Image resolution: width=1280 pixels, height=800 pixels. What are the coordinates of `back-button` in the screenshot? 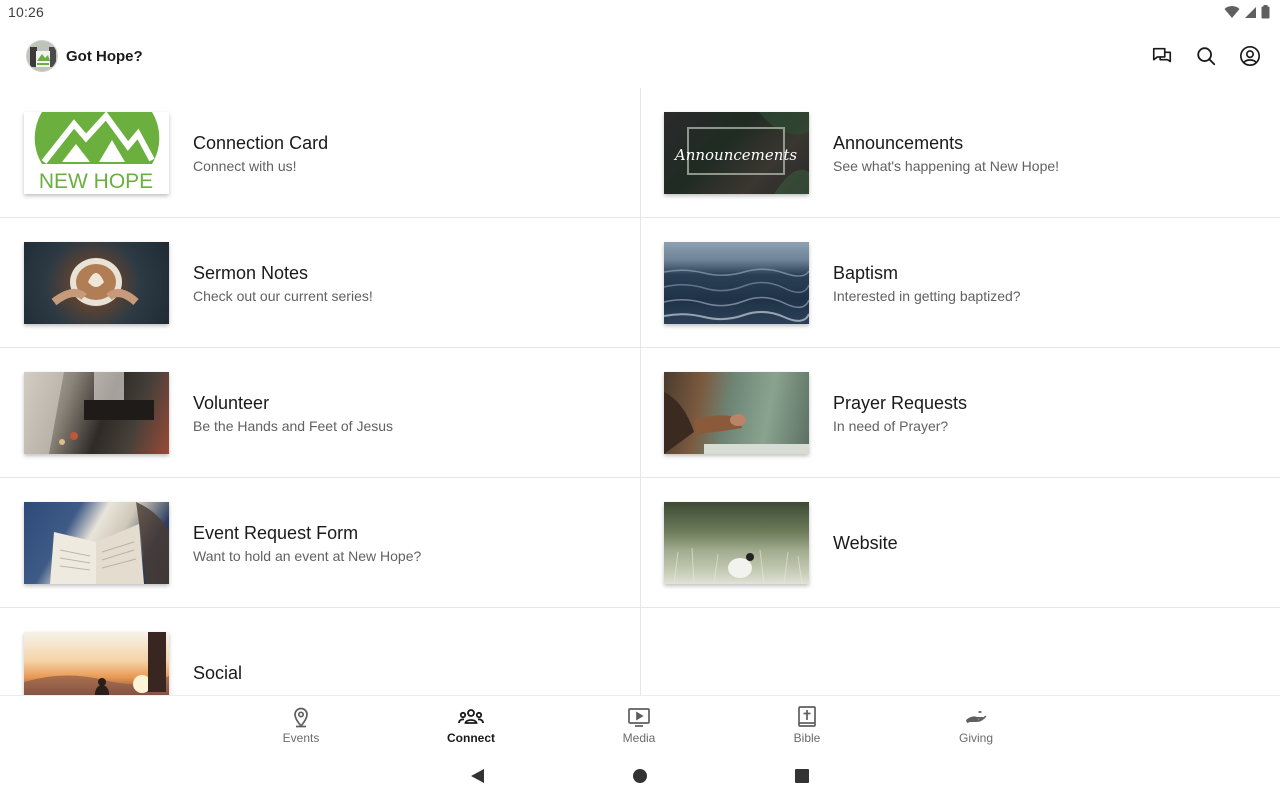 It's located at (477, 776).